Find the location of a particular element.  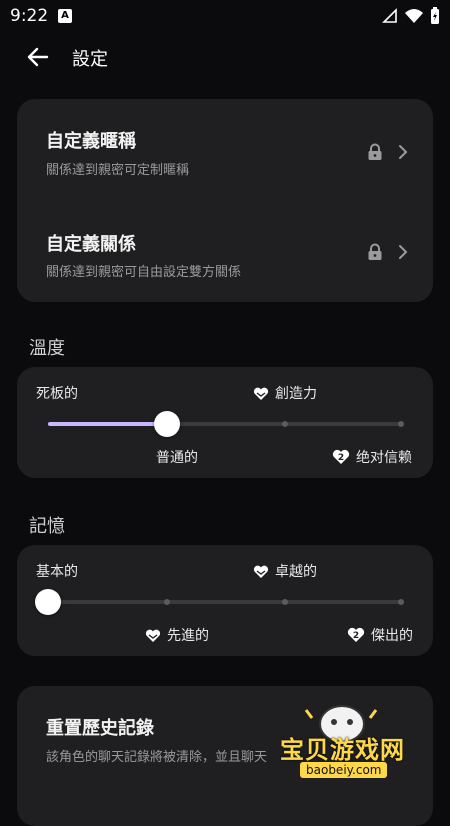

status-bar: 9:22 A is located at coordinates (225, 16).